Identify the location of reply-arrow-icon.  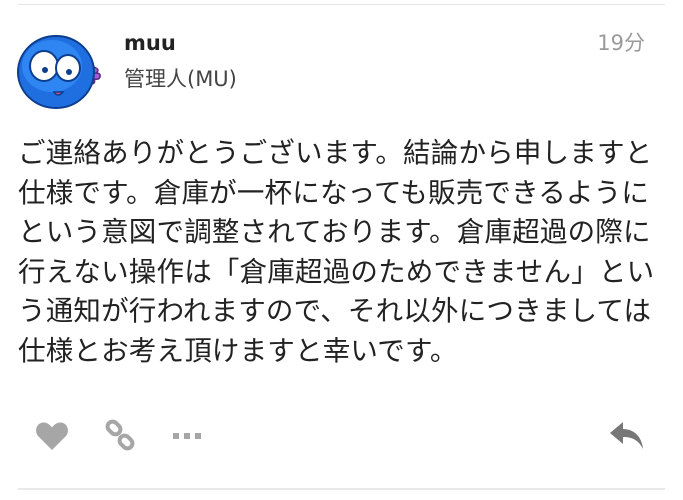
(626, 435).